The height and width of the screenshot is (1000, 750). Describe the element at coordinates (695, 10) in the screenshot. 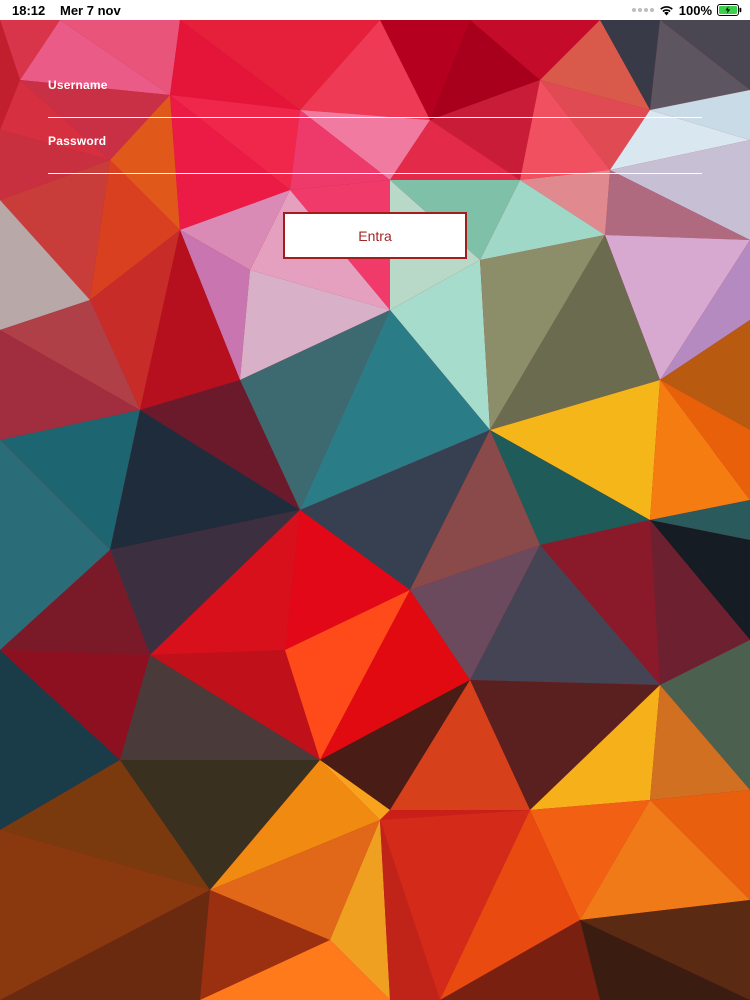

I see `battery-percent: 100%` at that location.